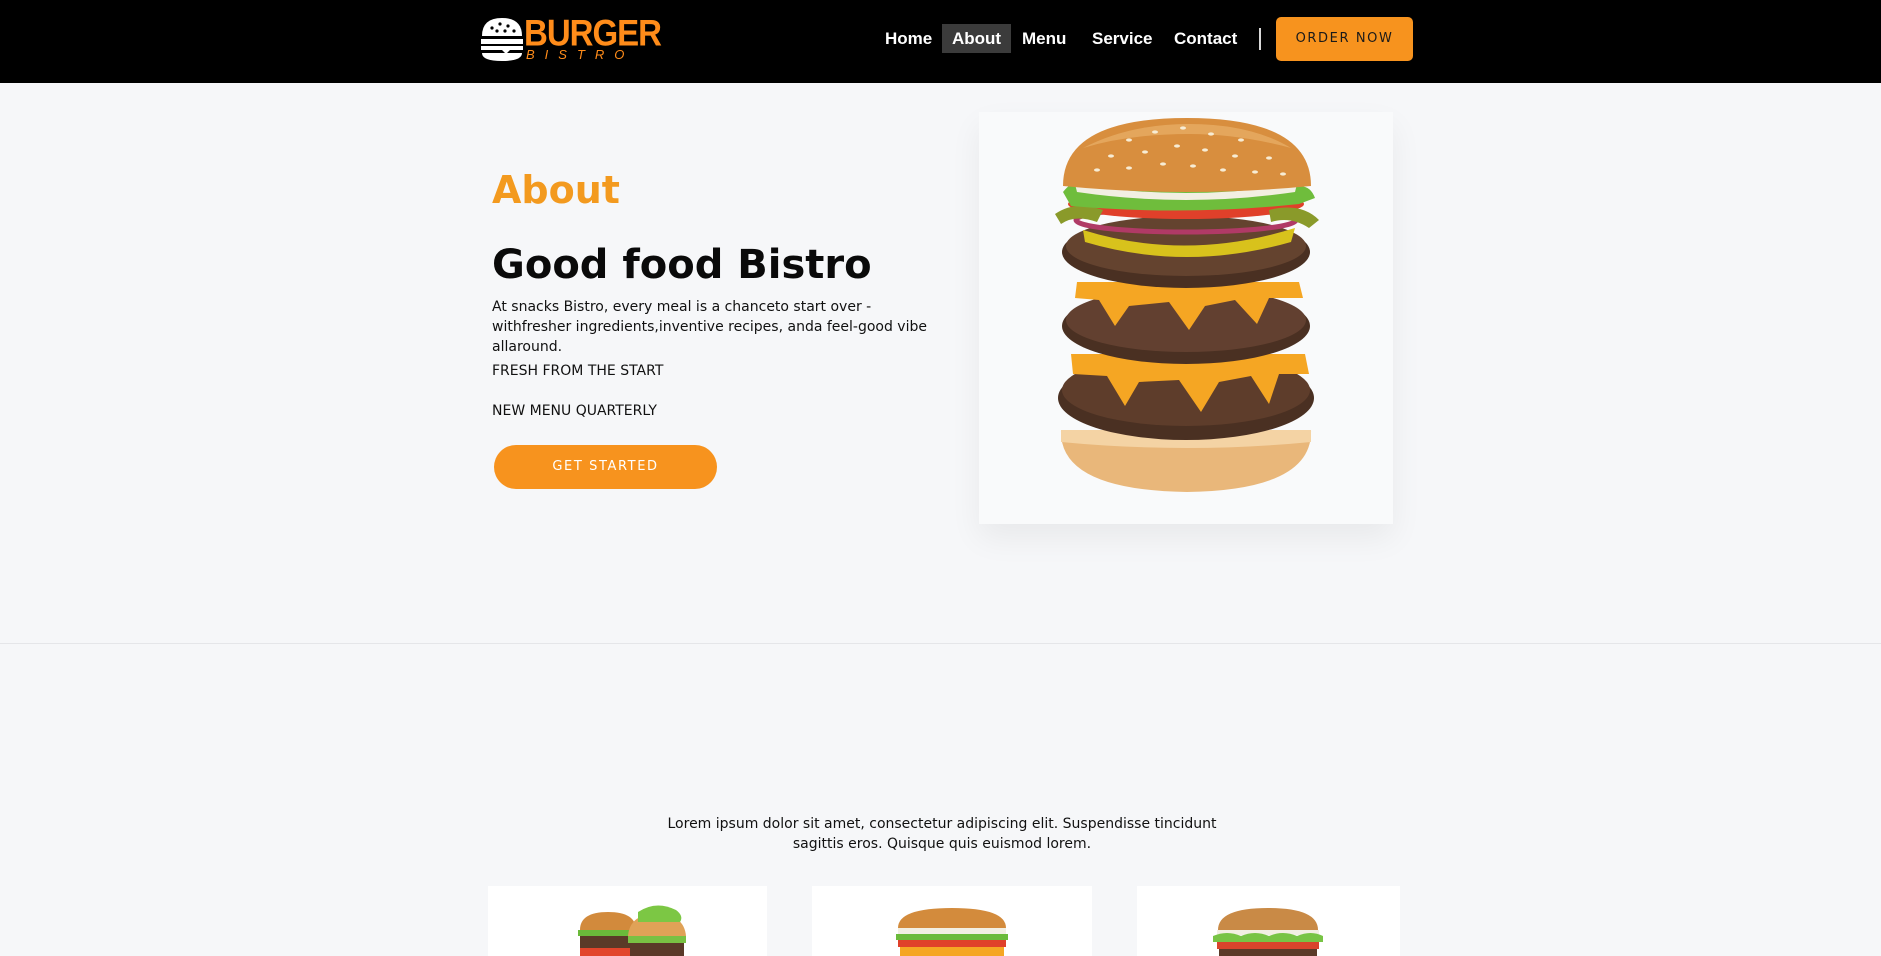 The width and height of the screenshot is (1881, 956). What do you see at coordinates (632, 930) in the screenshot?
I see `burger-pair-image` at bounding box center [632, 930].